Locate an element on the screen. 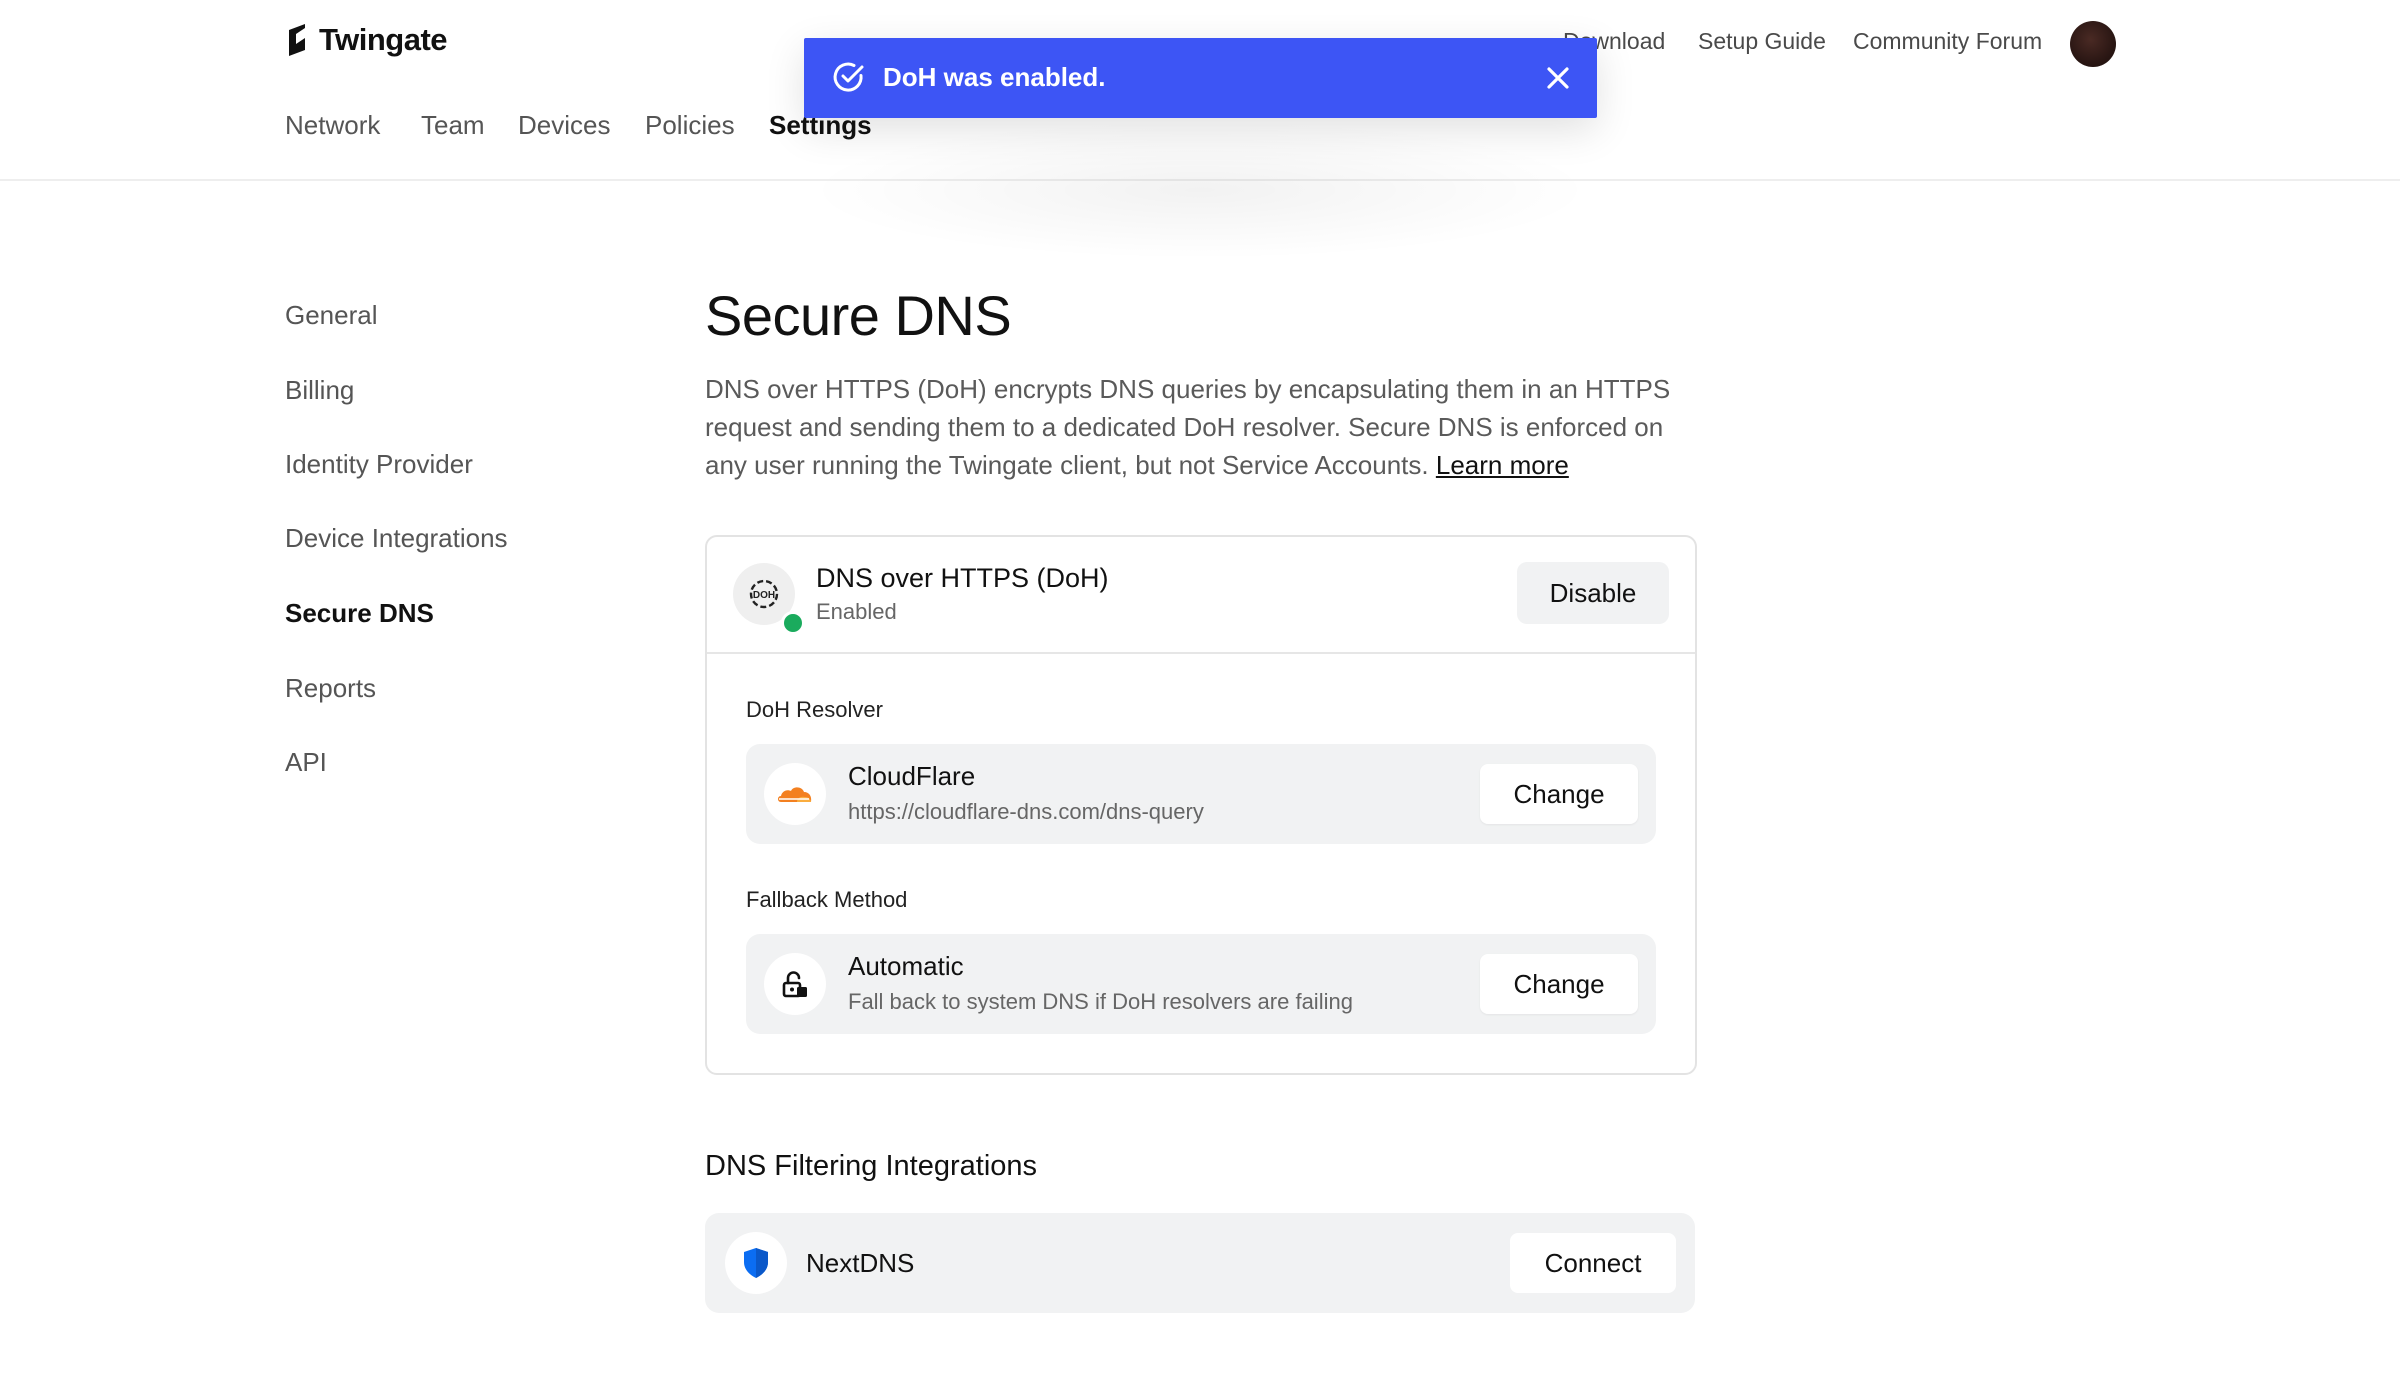 The image size is (2400, 1379). resolver-url: https://cloudflare-dns.com/dns-query is located at coordinates (1026, 811).